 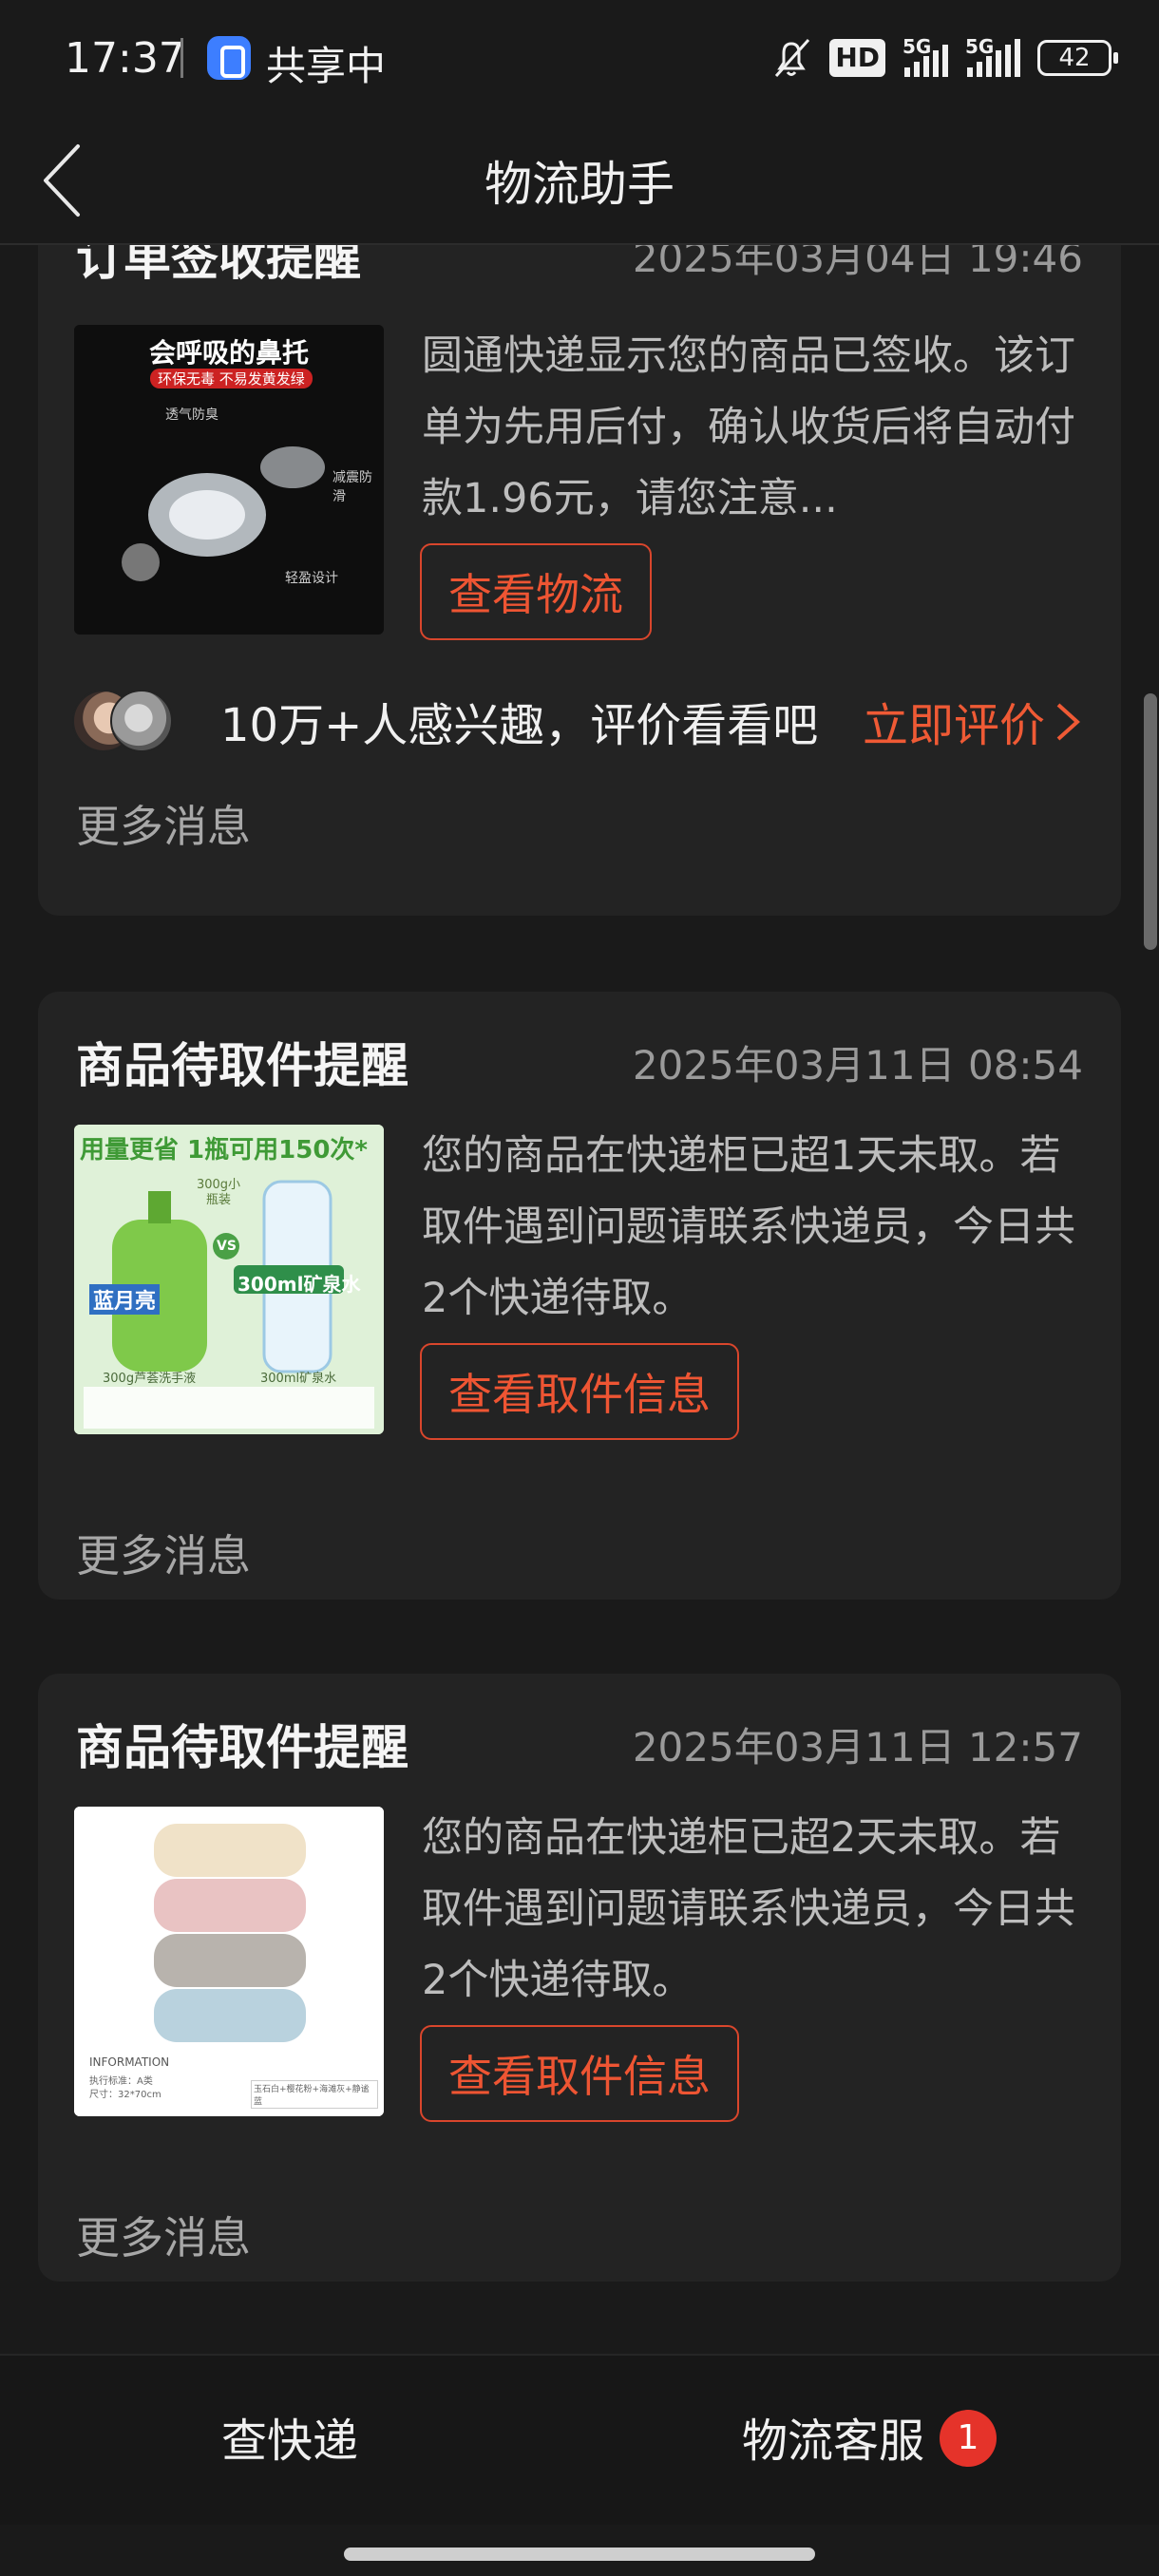 What do you see at coordinates (579, 1748) in the screenshot?
I see `card-header: 商品待取件提醒 2025年03月11日 12:57` at bounding box center [579, 1748].